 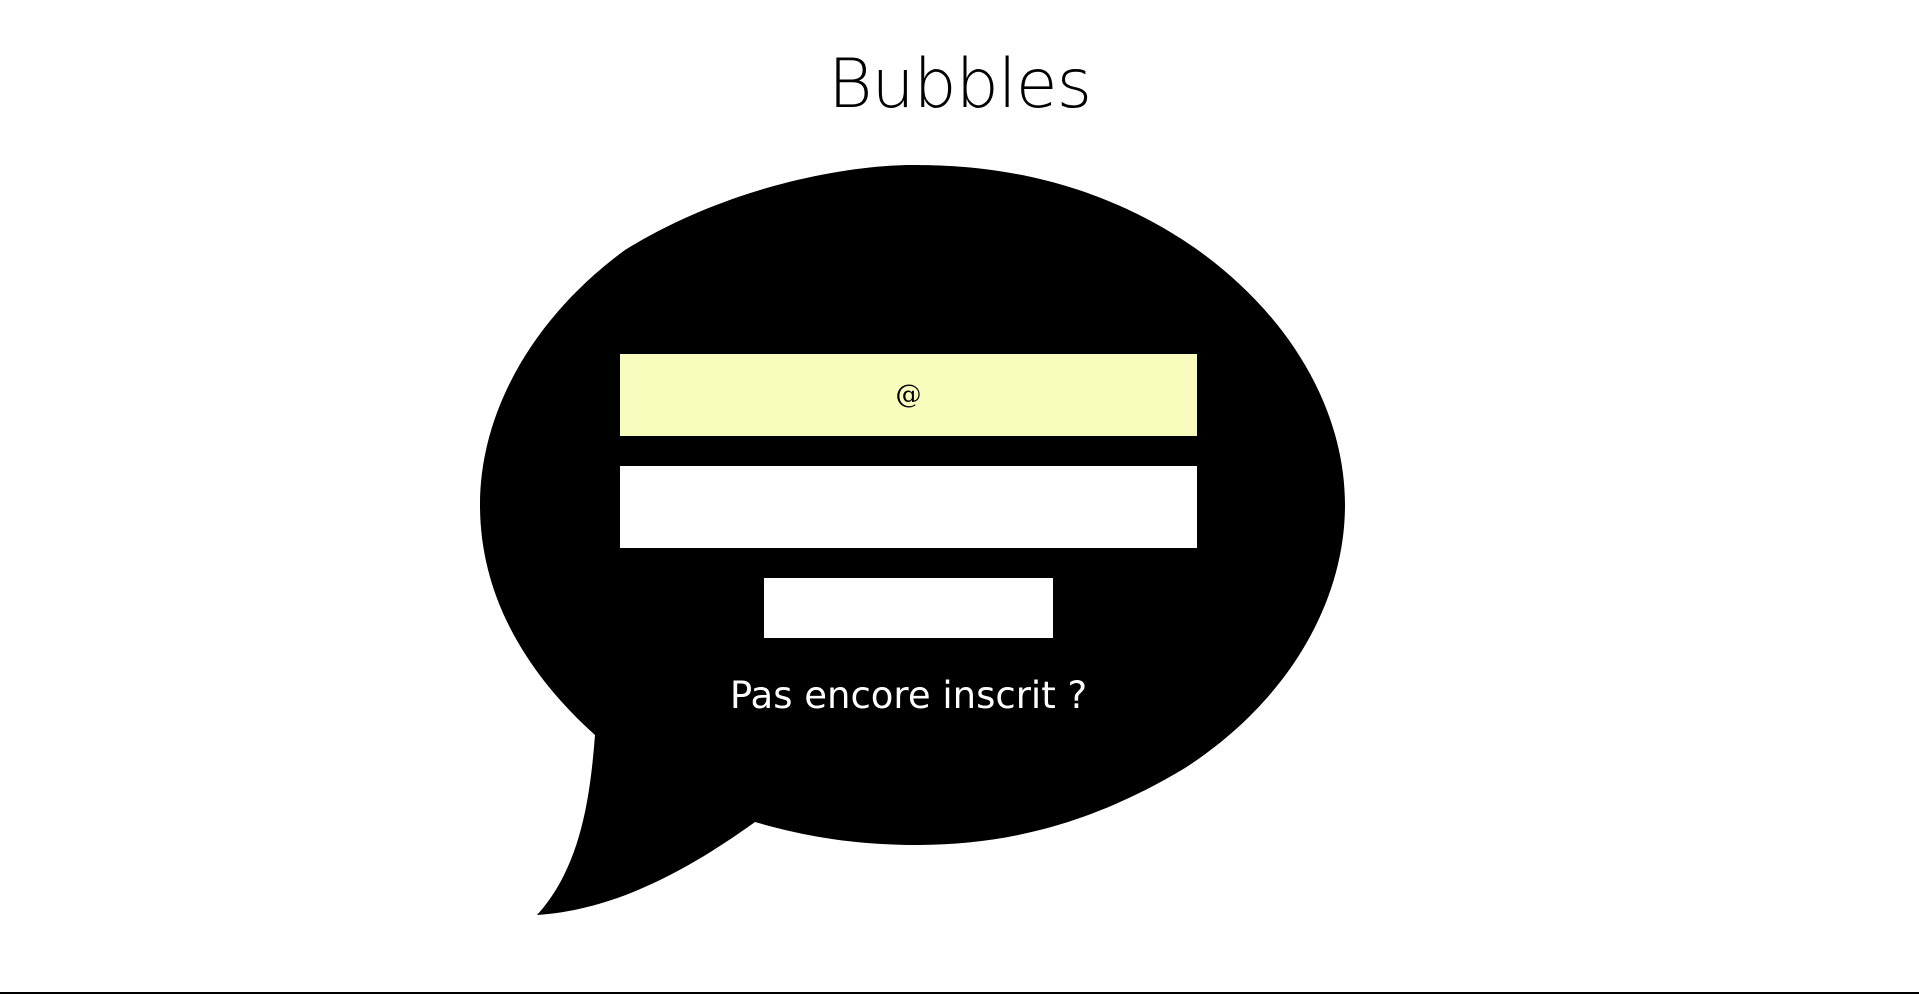 I want to click on password-field, so click(x=908, y=507).